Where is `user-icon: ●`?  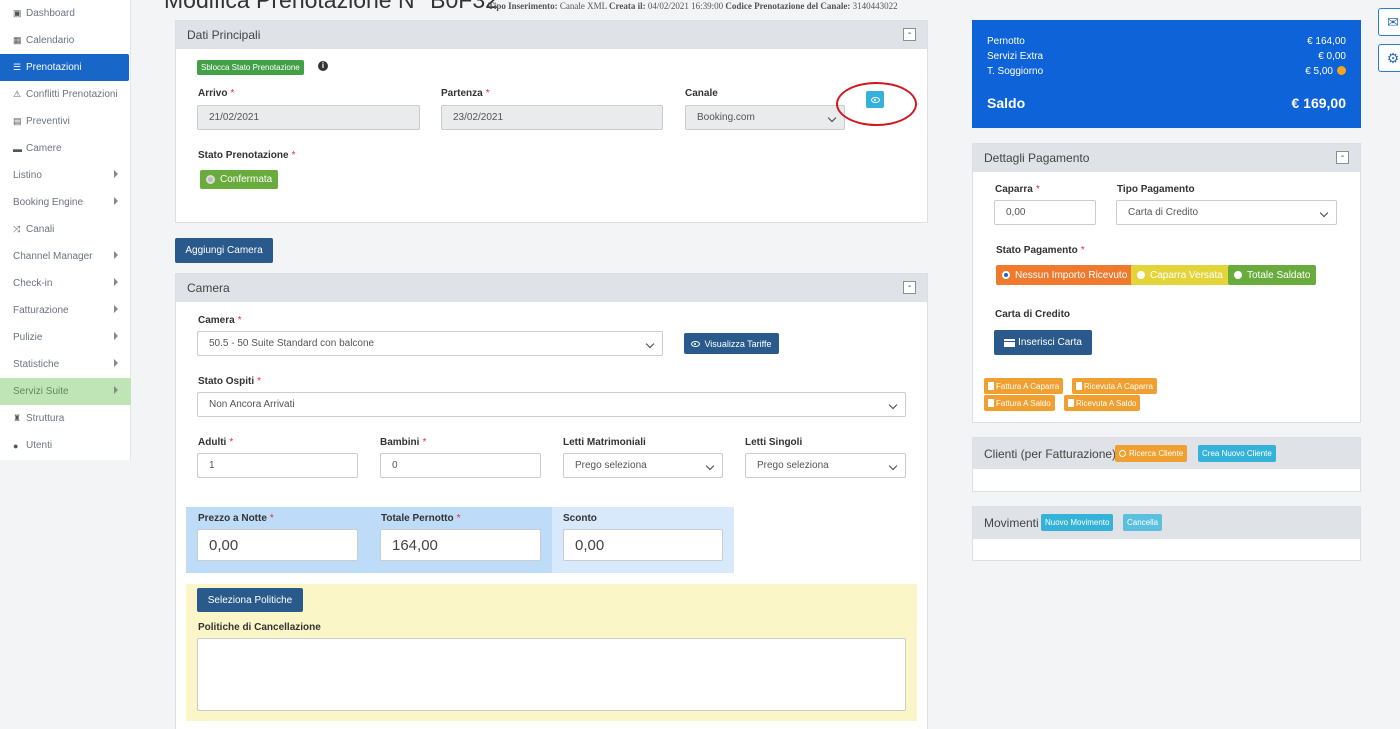 user-icon: ● is located at coordinates (16, 445).